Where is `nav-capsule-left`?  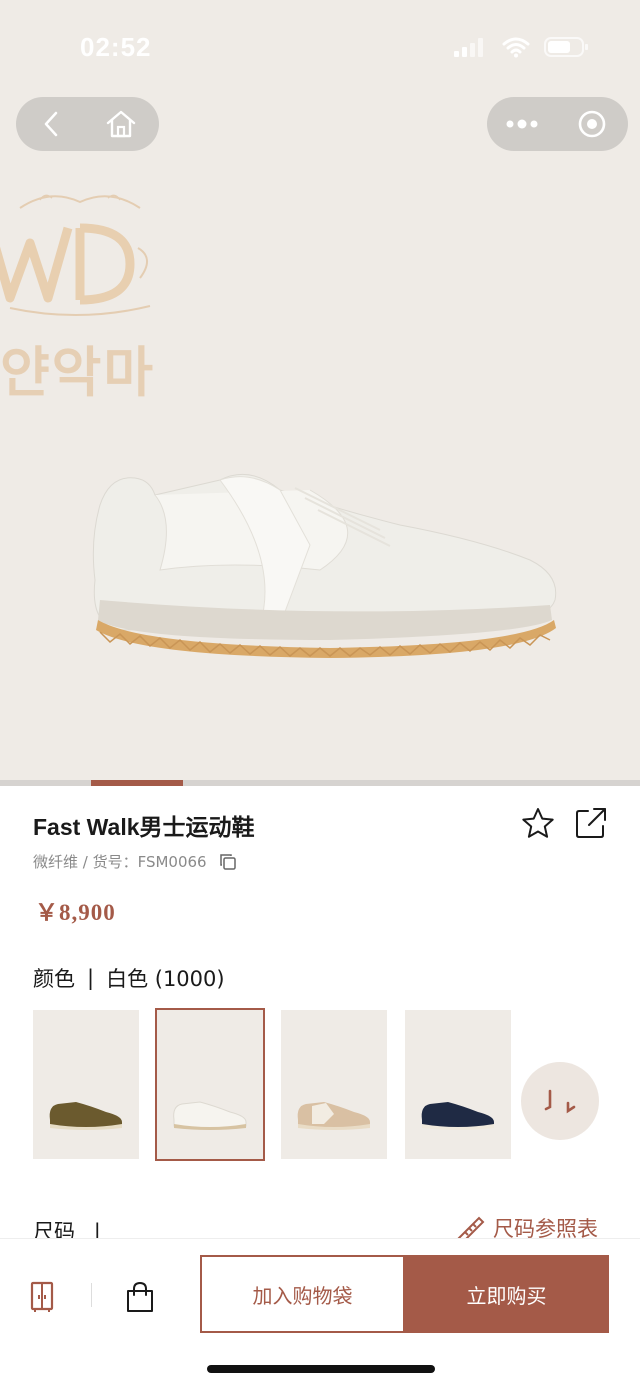
nav-capsule-left is located at coordinates (87, 124).